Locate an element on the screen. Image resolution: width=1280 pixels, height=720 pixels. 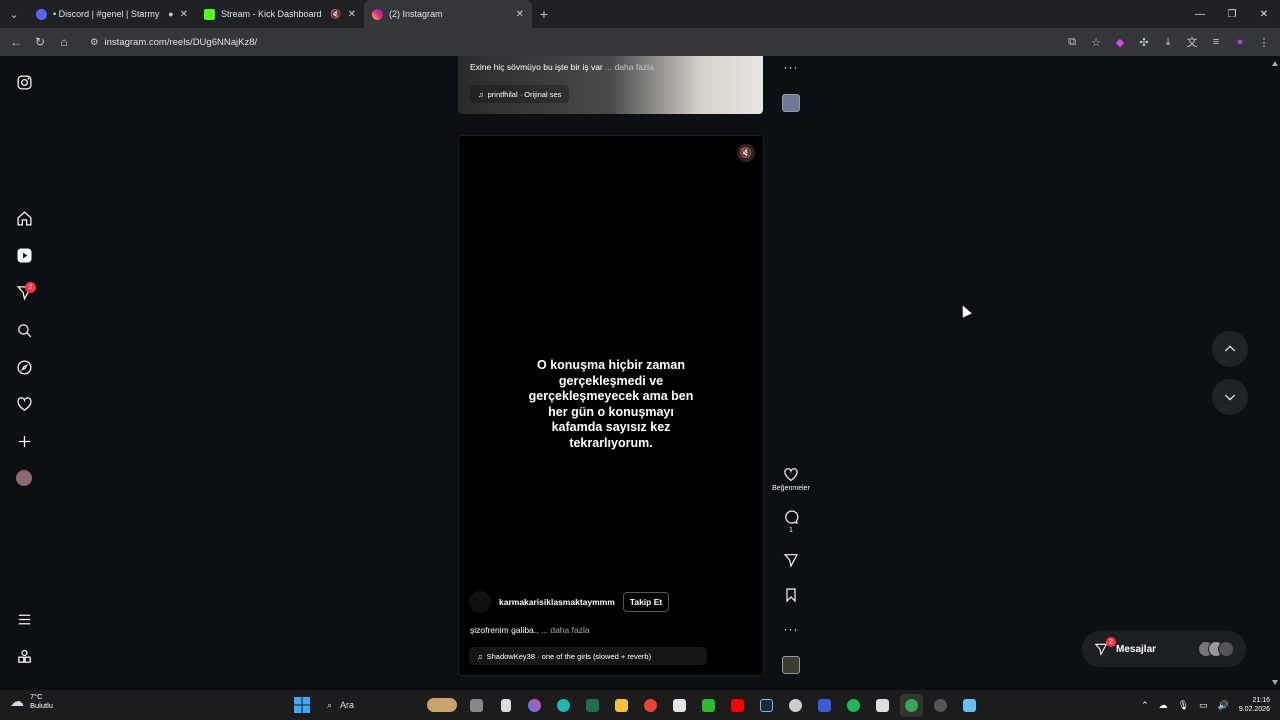
tab-search-button: ⌄ is located at coordinates (14, 14).